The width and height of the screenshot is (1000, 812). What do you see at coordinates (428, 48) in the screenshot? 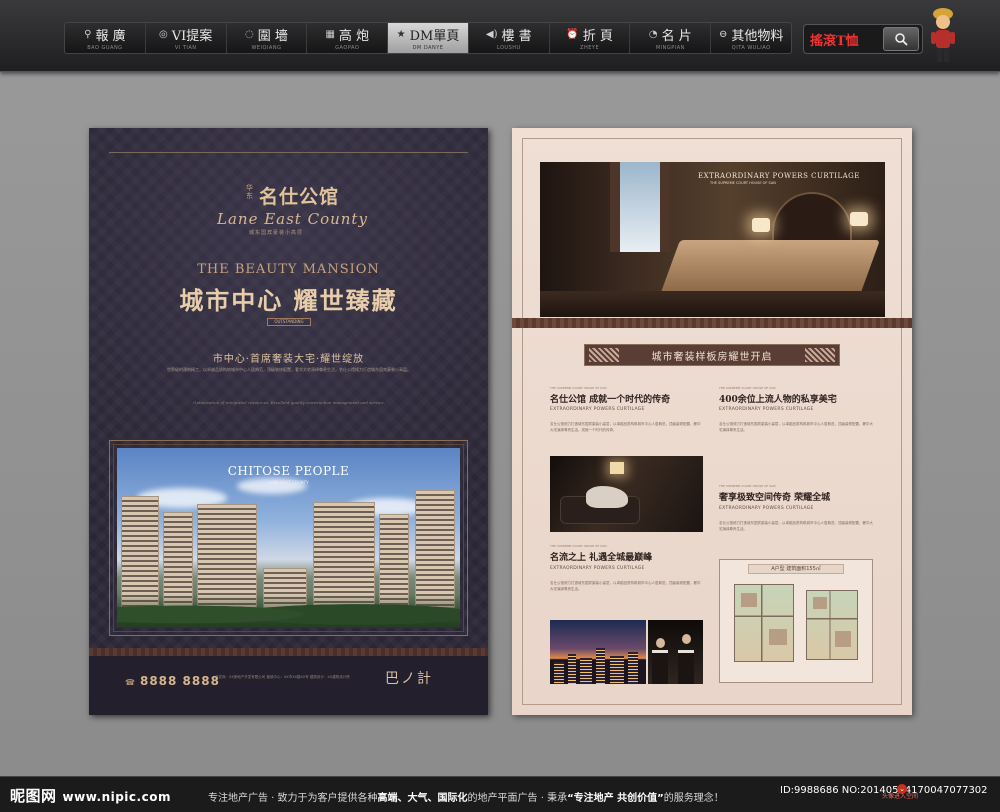
I see `nav-sublabel: DM DANYE` at bounding box center [428, 48].